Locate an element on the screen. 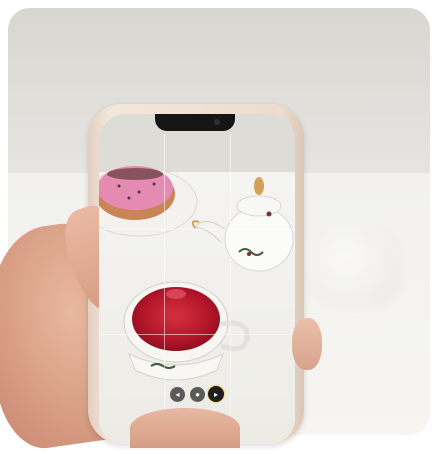 Image resolution: width=436 pixels, height=454 pixels. zoom-normal-button: ● is located at coordinates (197, 394).